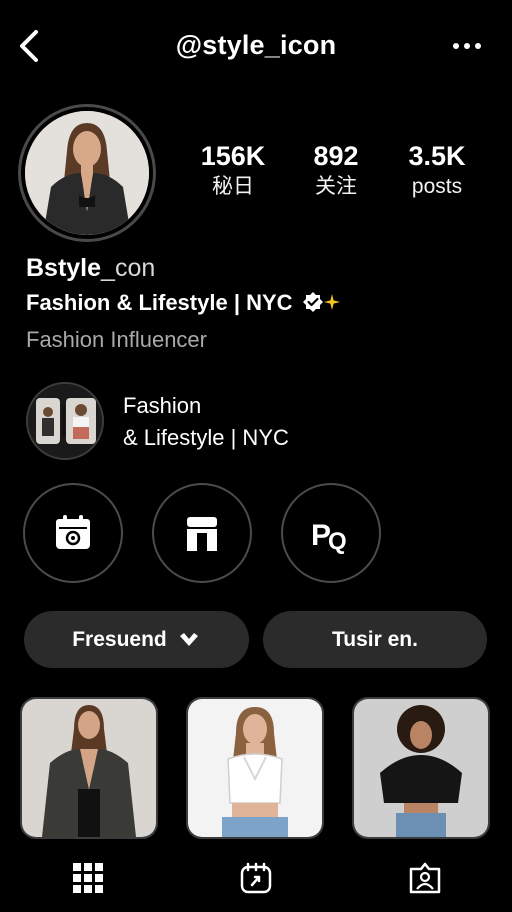 The height and width of the screenshot is (912, 512). I want to click on grid-icon, so click(88, 878).